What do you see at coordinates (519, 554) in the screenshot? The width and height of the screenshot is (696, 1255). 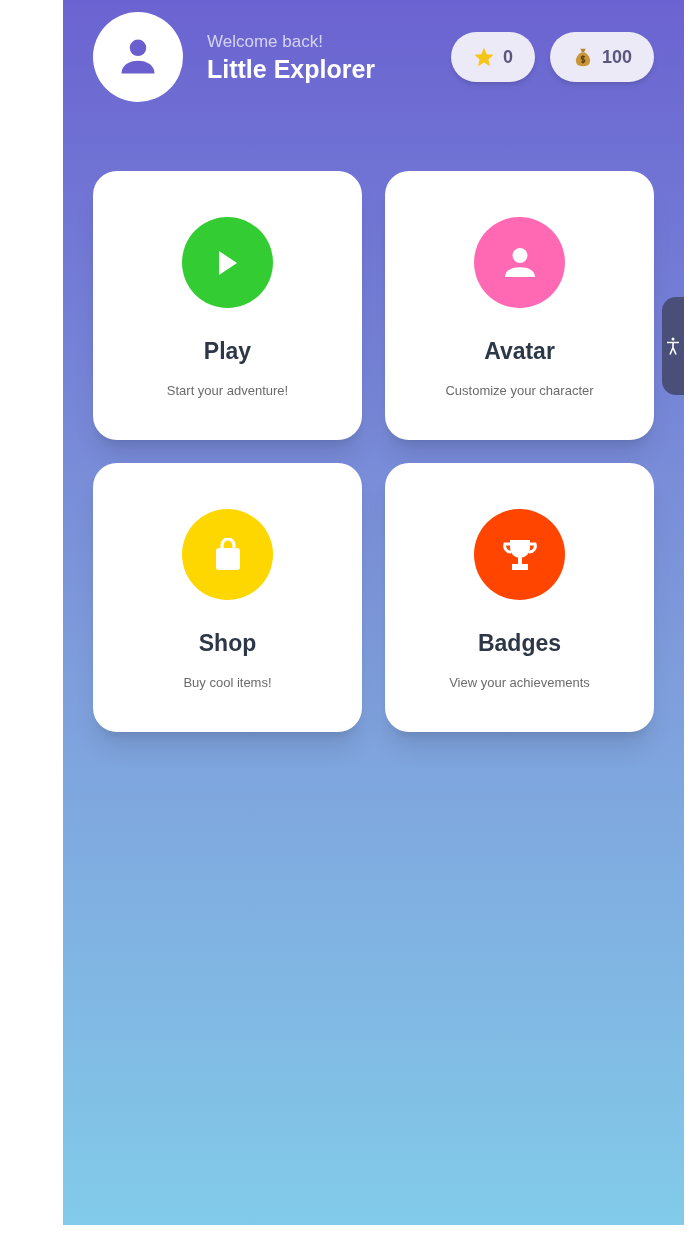 I see `trophy-icon` at bounding box center [519, 554].